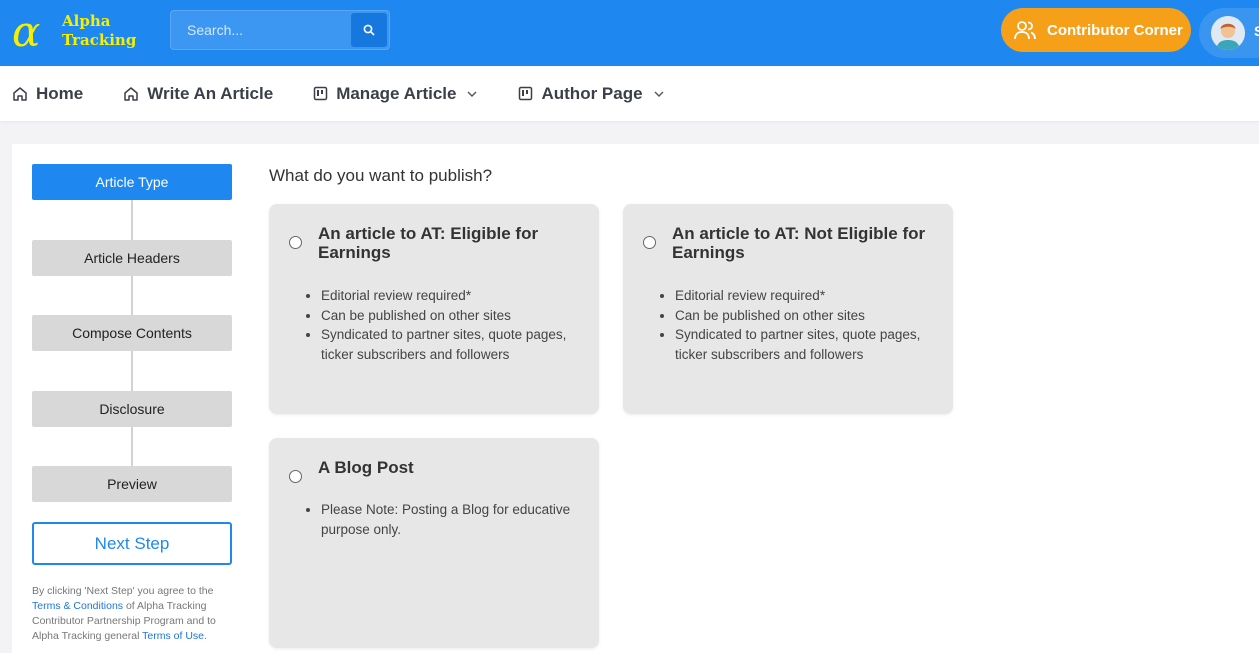 The width and height of the screenshot is (1259, 653). I want to click on nav-home: Home, so click(47, 94).